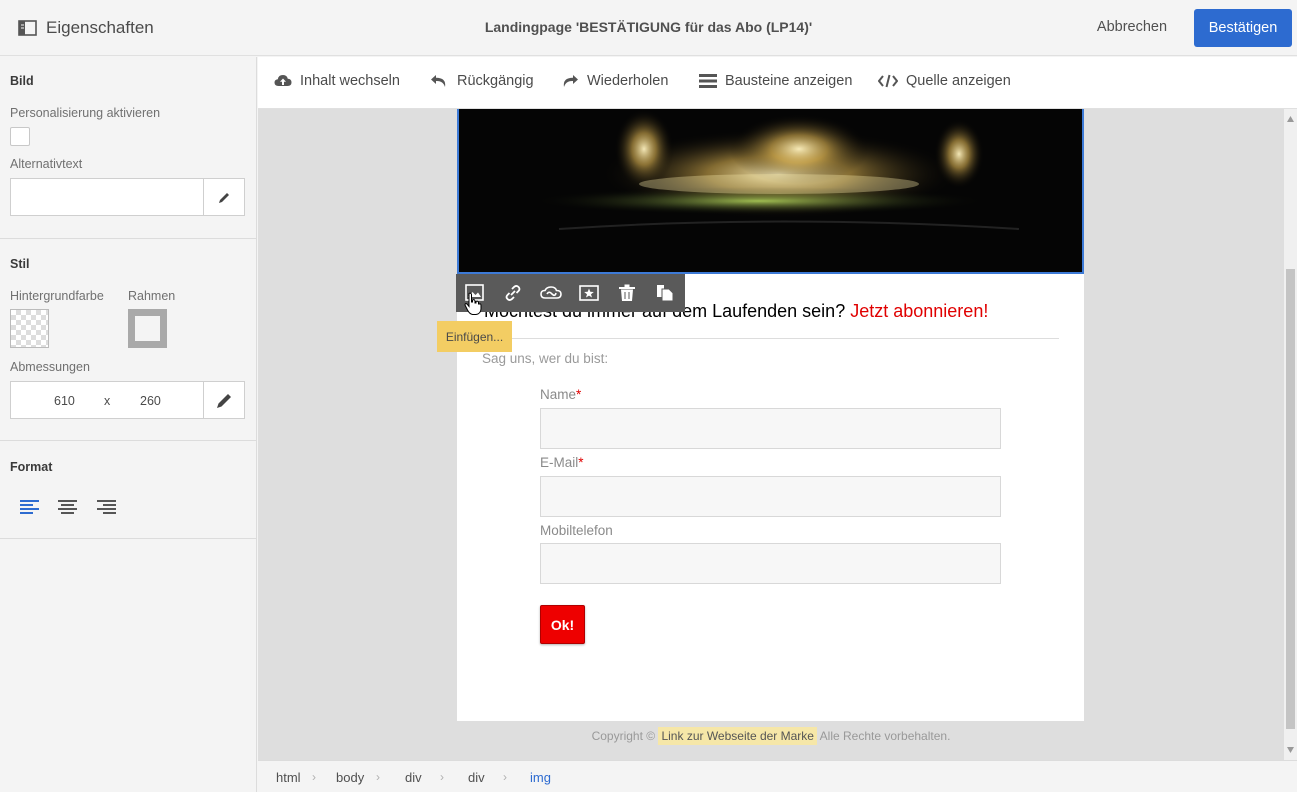 This screenshot has width=1297, height=792. What do you see at coordinates (789, 81) in the screenshot?
I see `show-blocks-label: Bausteine anzeigen` at bounding box center [789, 81].